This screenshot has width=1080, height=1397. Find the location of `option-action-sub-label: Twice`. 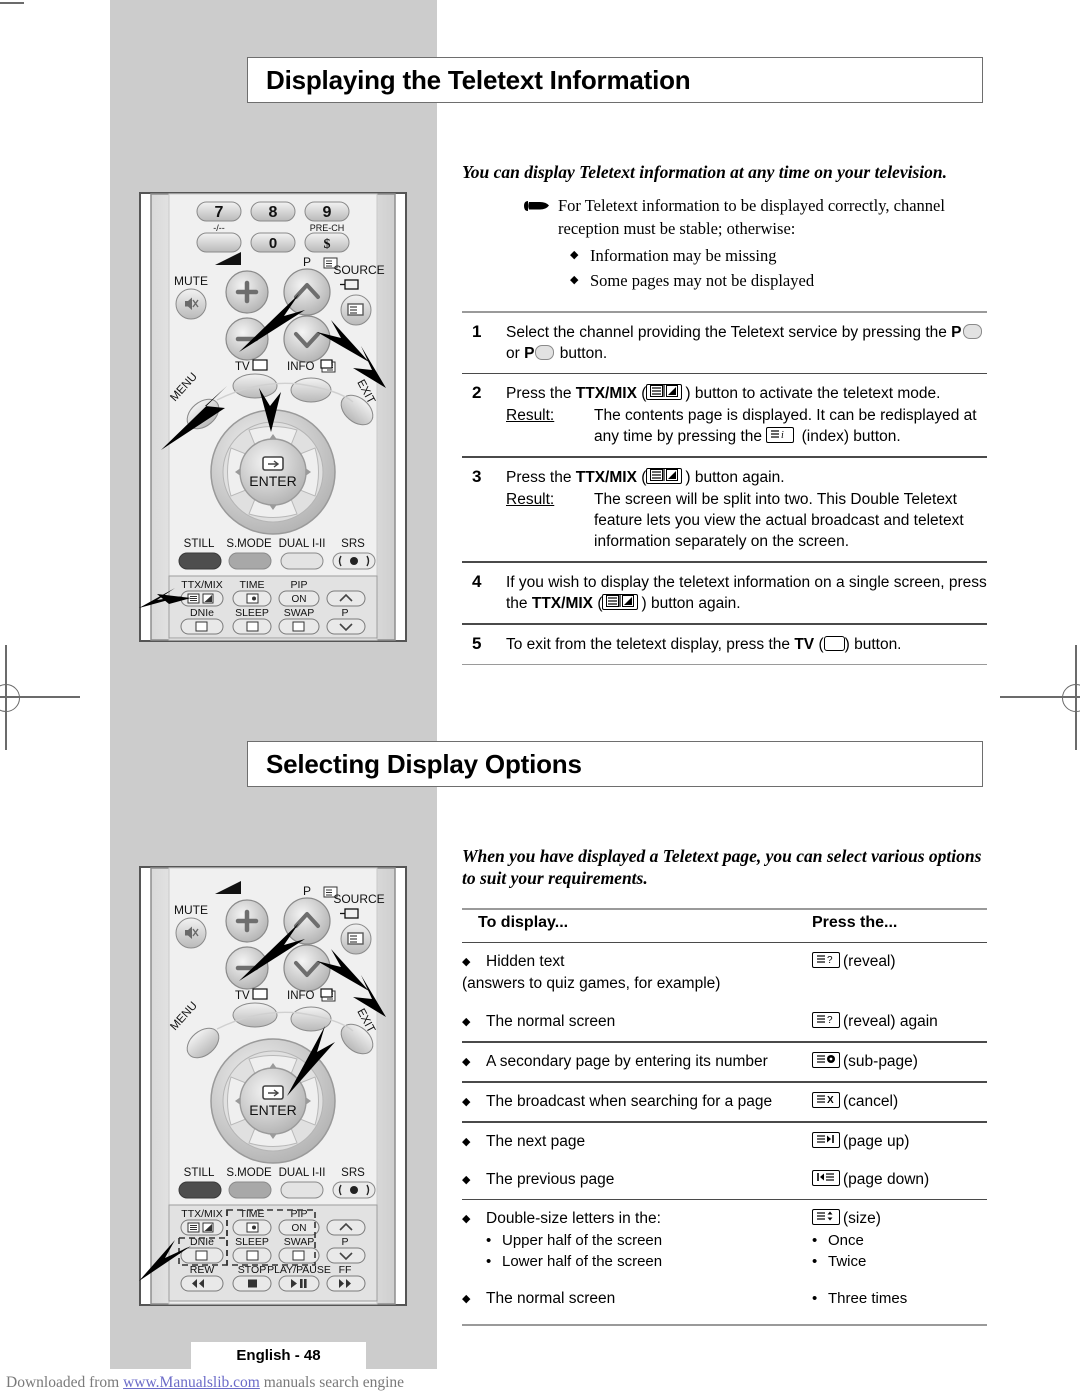

option-action-sub-label: Twice is located at coordinates (847, 1262).